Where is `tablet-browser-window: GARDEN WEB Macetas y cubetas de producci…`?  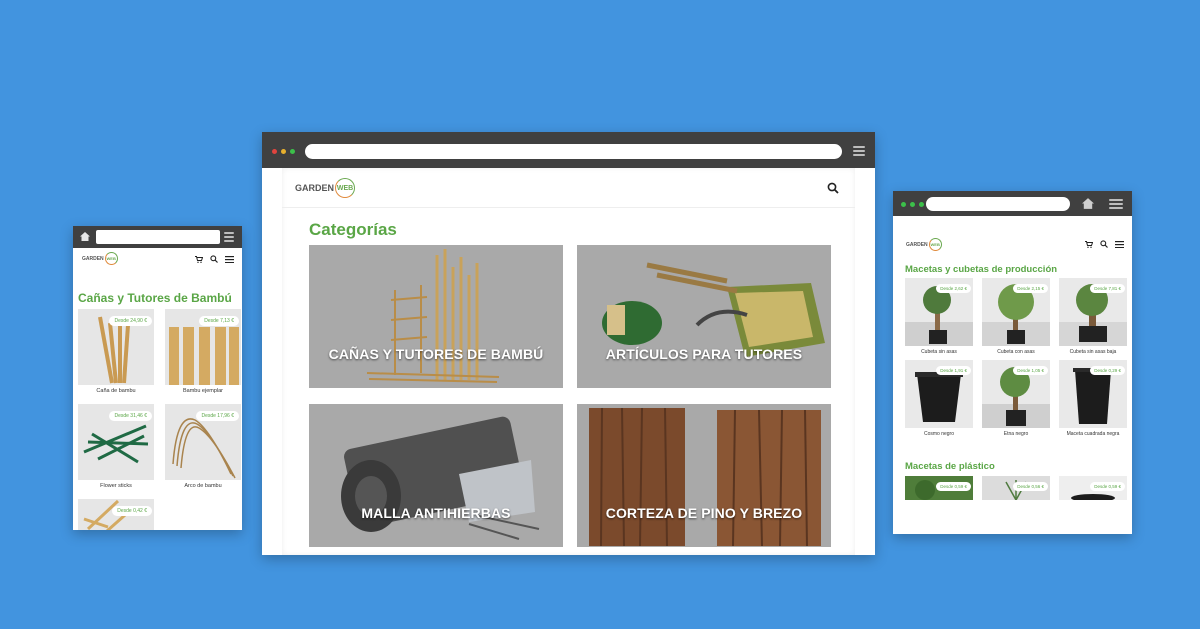
tablet-browser-window: GARDEN WEB Macetas y cubetas de producci… is located at coordinates (1012, 362).